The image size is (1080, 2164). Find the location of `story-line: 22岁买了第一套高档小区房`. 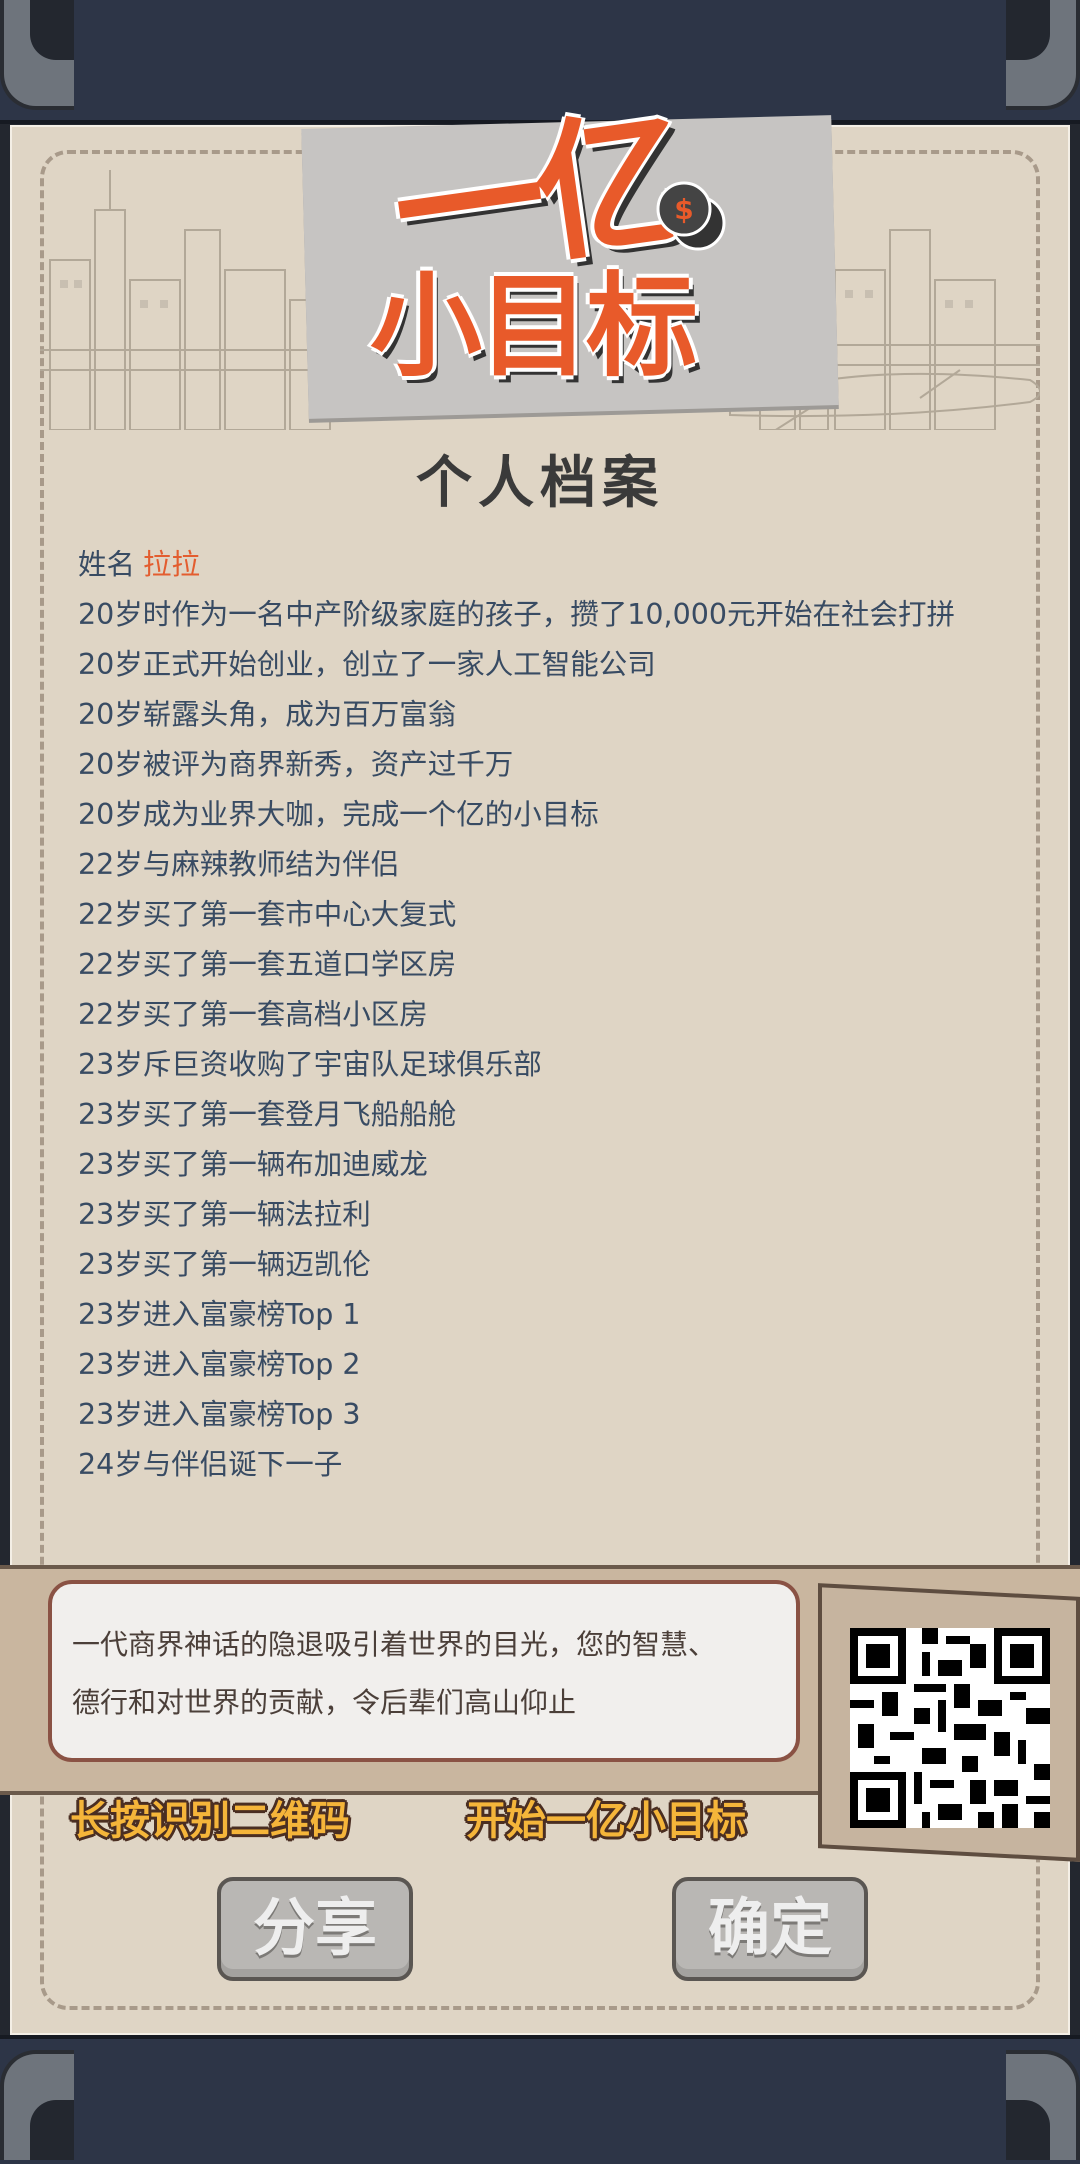

story-line: 22岁买了第一套高档小区房 is located at coordinates (253, 1014).